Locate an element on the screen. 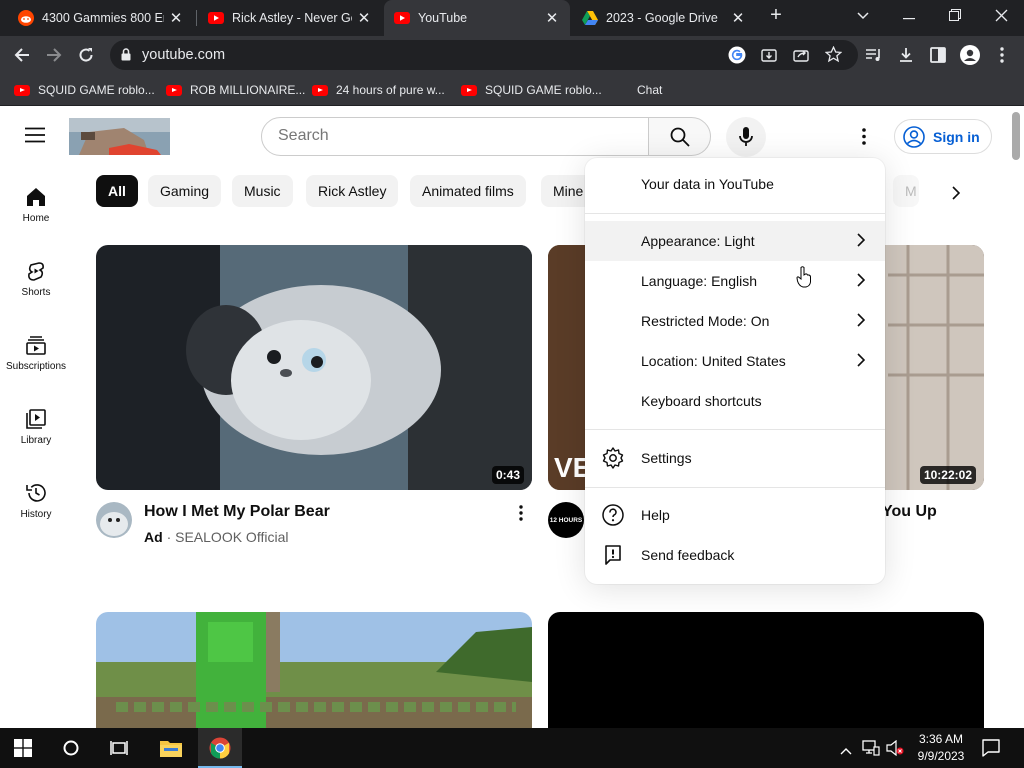  channel-avatar is located at coordinates (114, 520).